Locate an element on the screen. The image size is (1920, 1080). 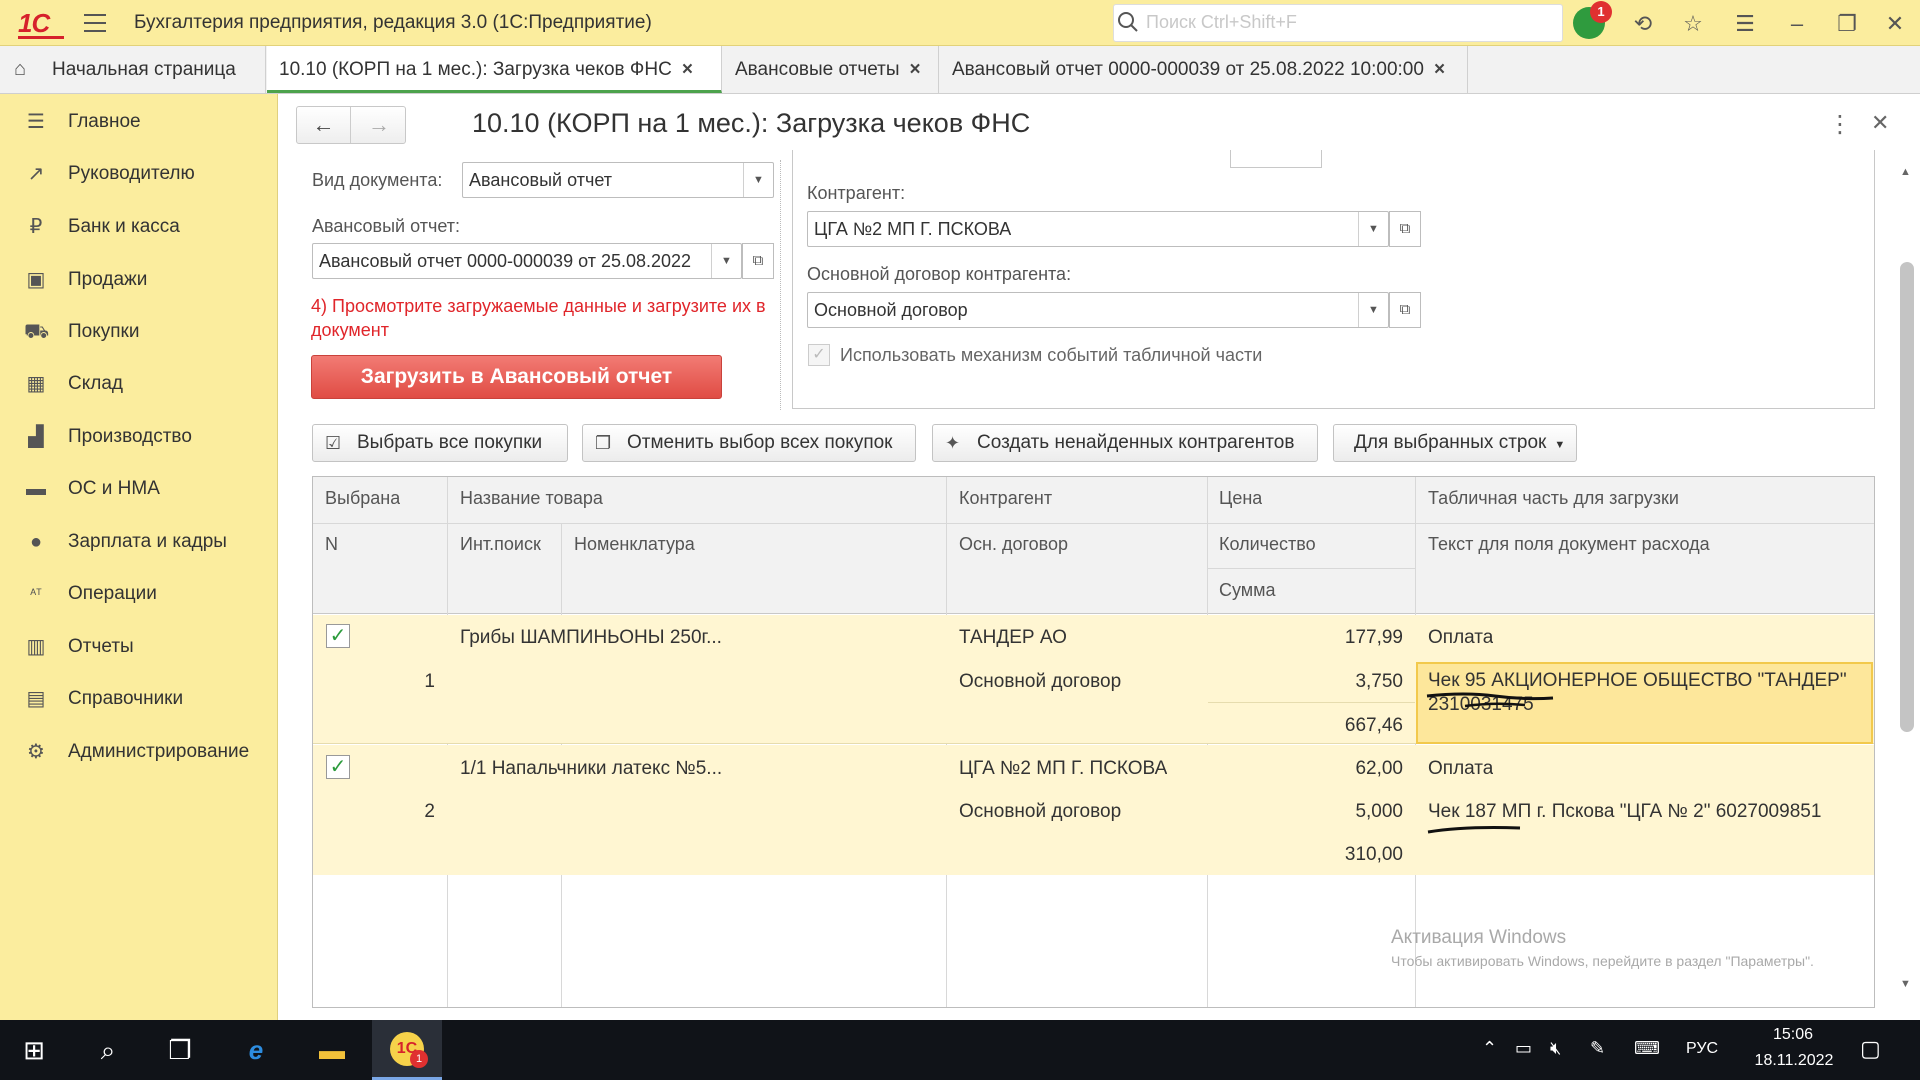
header-contract: Осн. договор is located at coordinates (1013, 544).